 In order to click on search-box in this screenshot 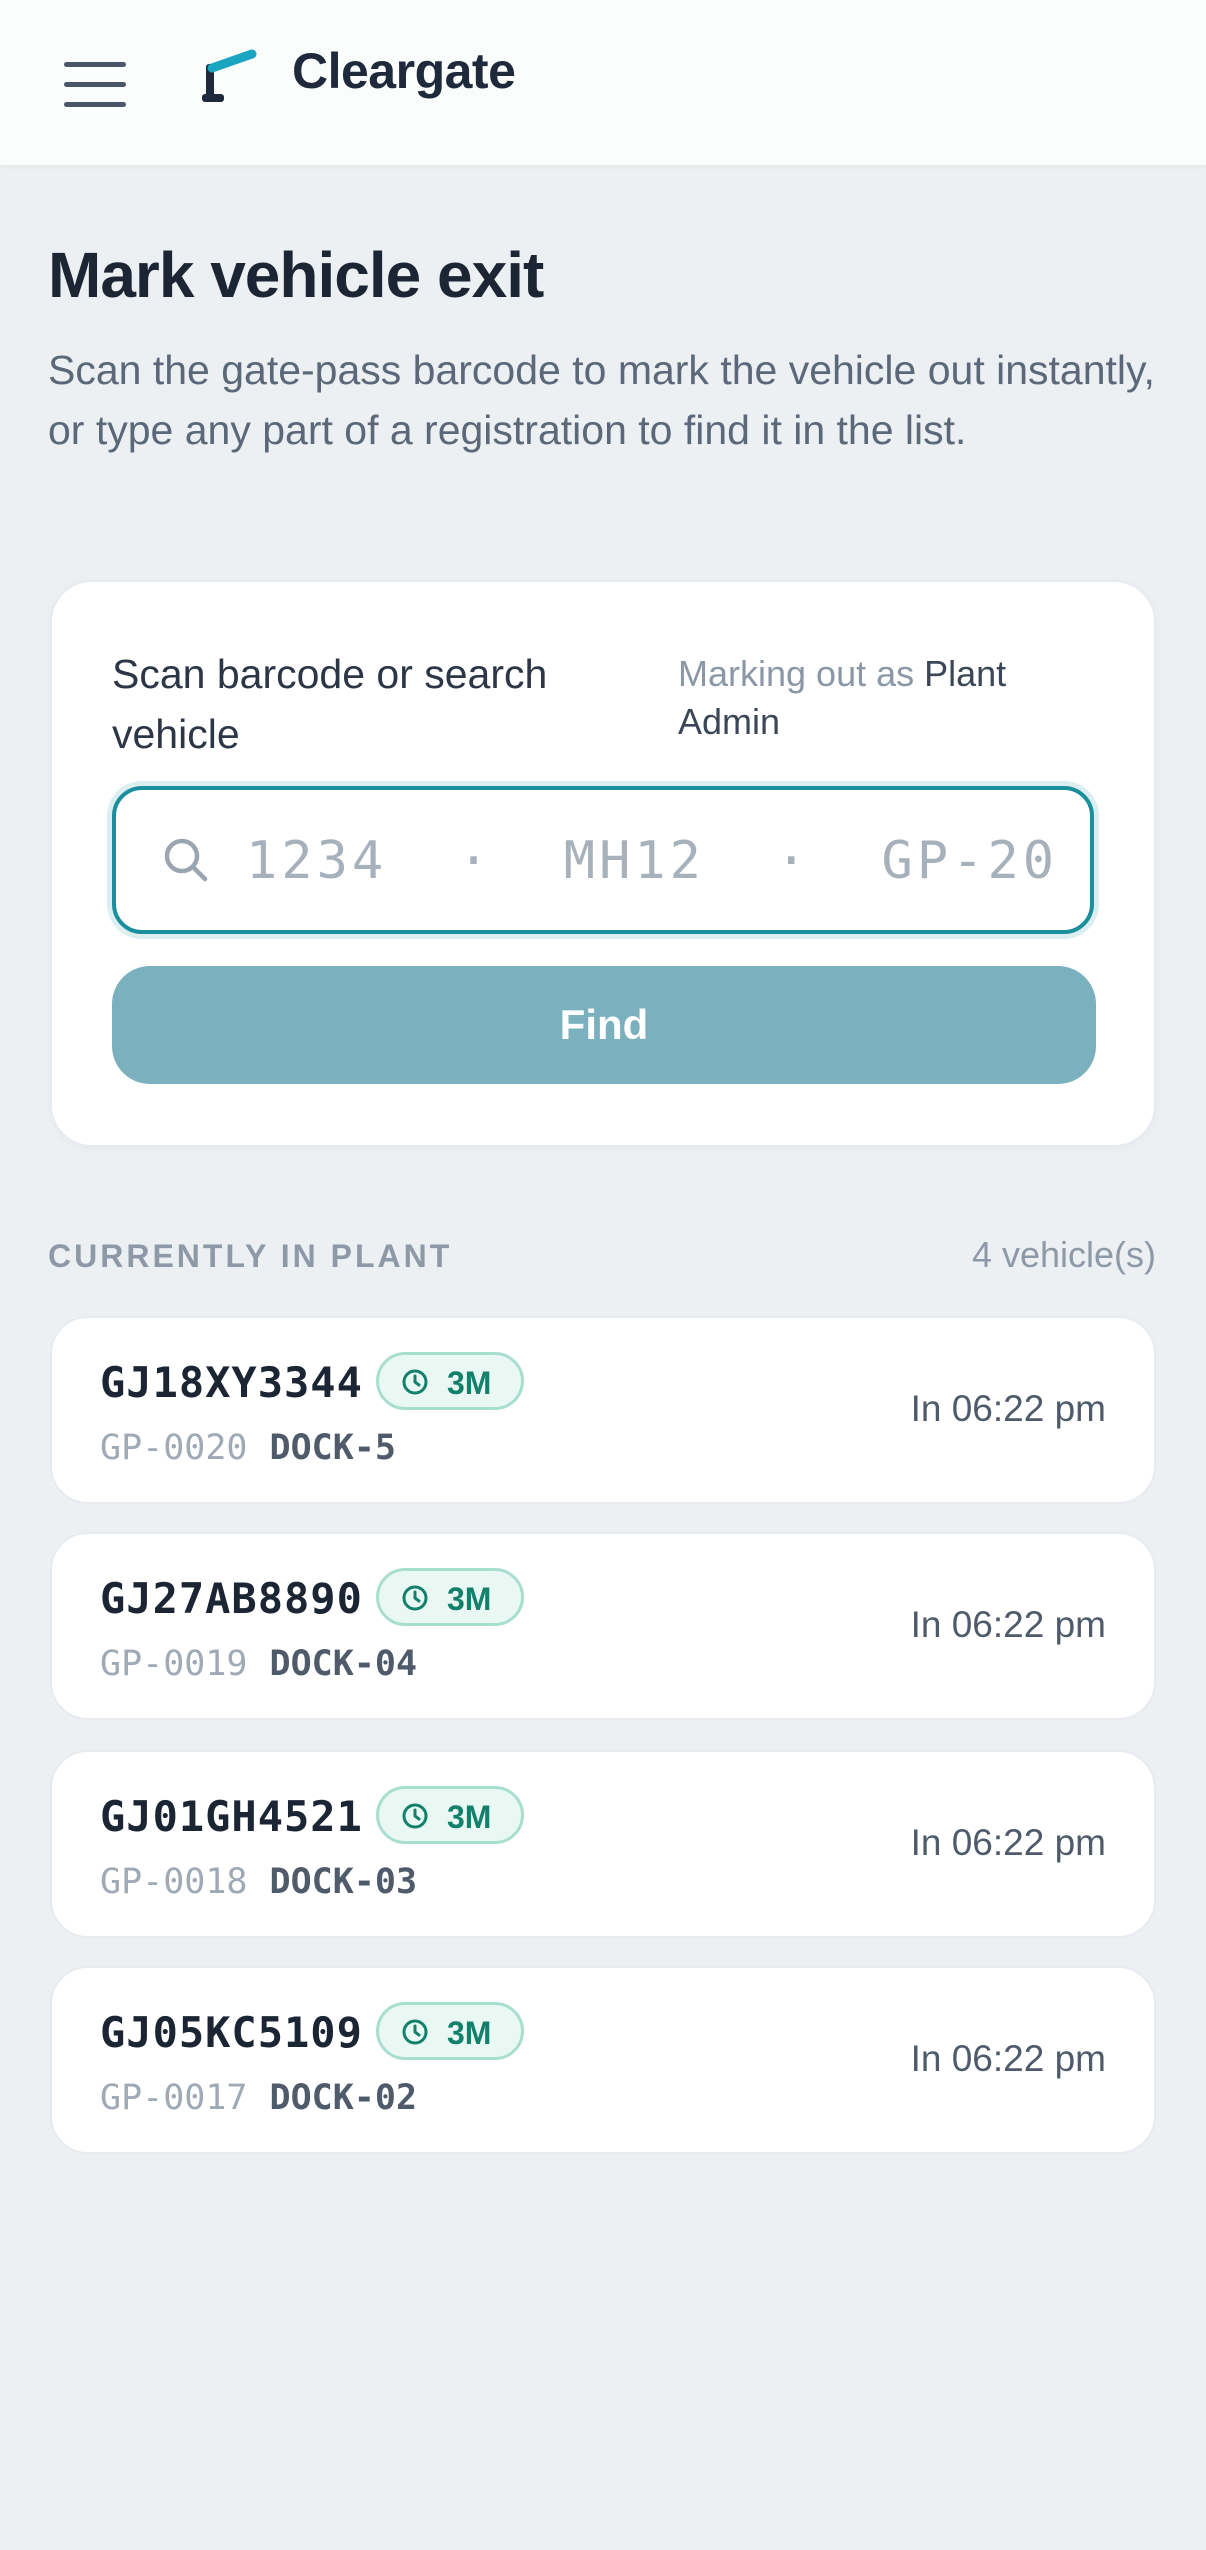, I will do `click(603, 860)`.